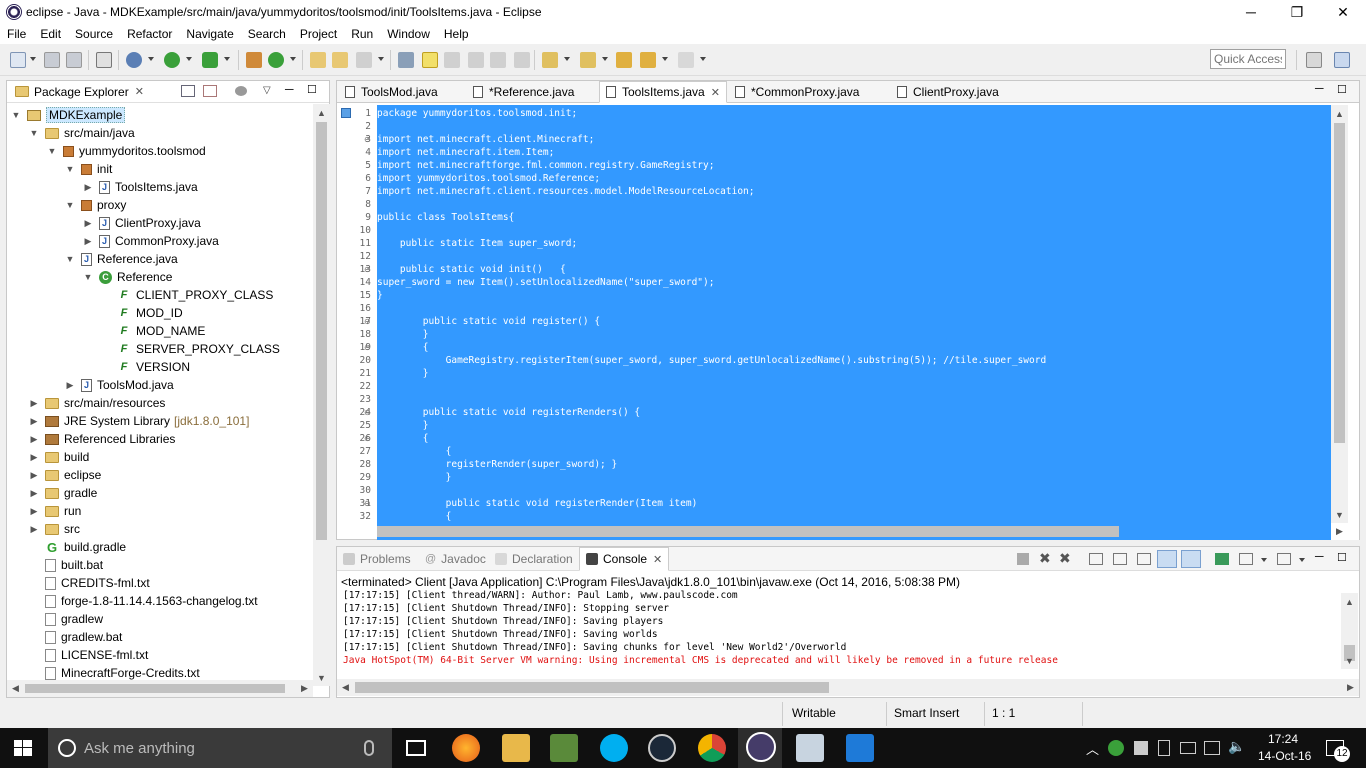  What do you see at coordinates (267, 34) in the screenshot?
I see `menu-search: Search` at bounding box center [267, 34].